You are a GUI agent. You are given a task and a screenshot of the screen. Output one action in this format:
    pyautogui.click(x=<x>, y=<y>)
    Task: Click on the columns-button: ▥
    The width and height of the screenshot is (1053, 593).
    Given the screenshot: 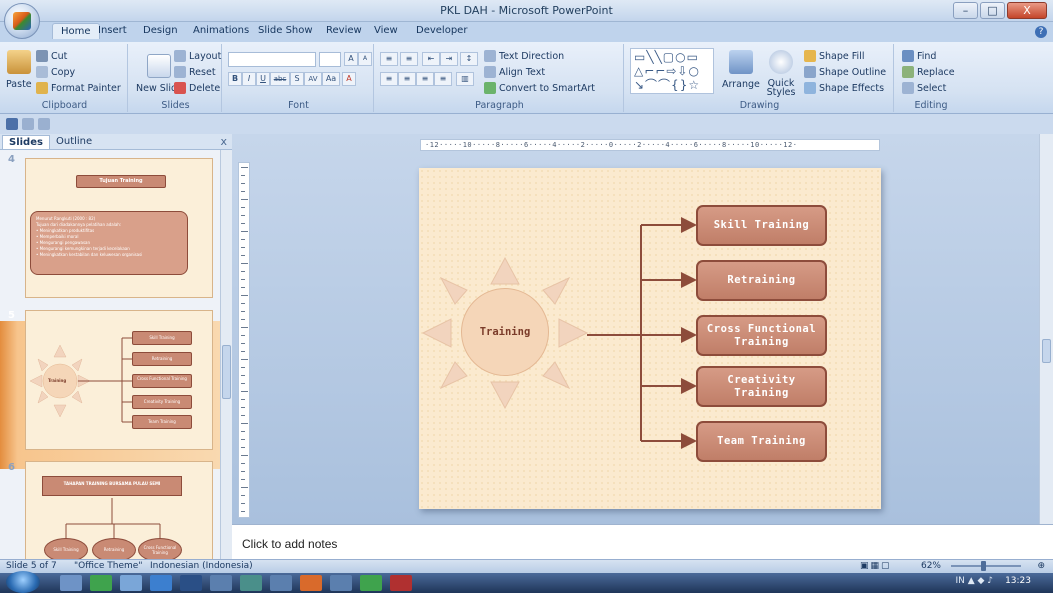 What is the action you would take?
    pyautogui.click(x=465, y=79)
    